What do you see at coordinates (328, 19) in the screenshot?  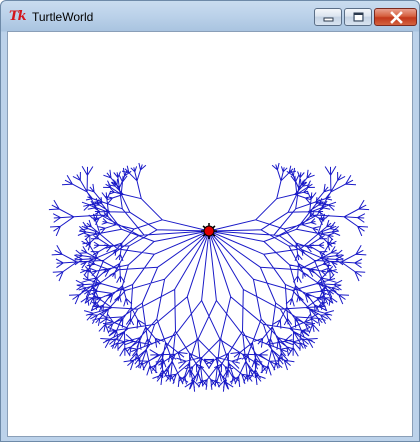 I see `minimize-icon` at bounding box center [328, 19].